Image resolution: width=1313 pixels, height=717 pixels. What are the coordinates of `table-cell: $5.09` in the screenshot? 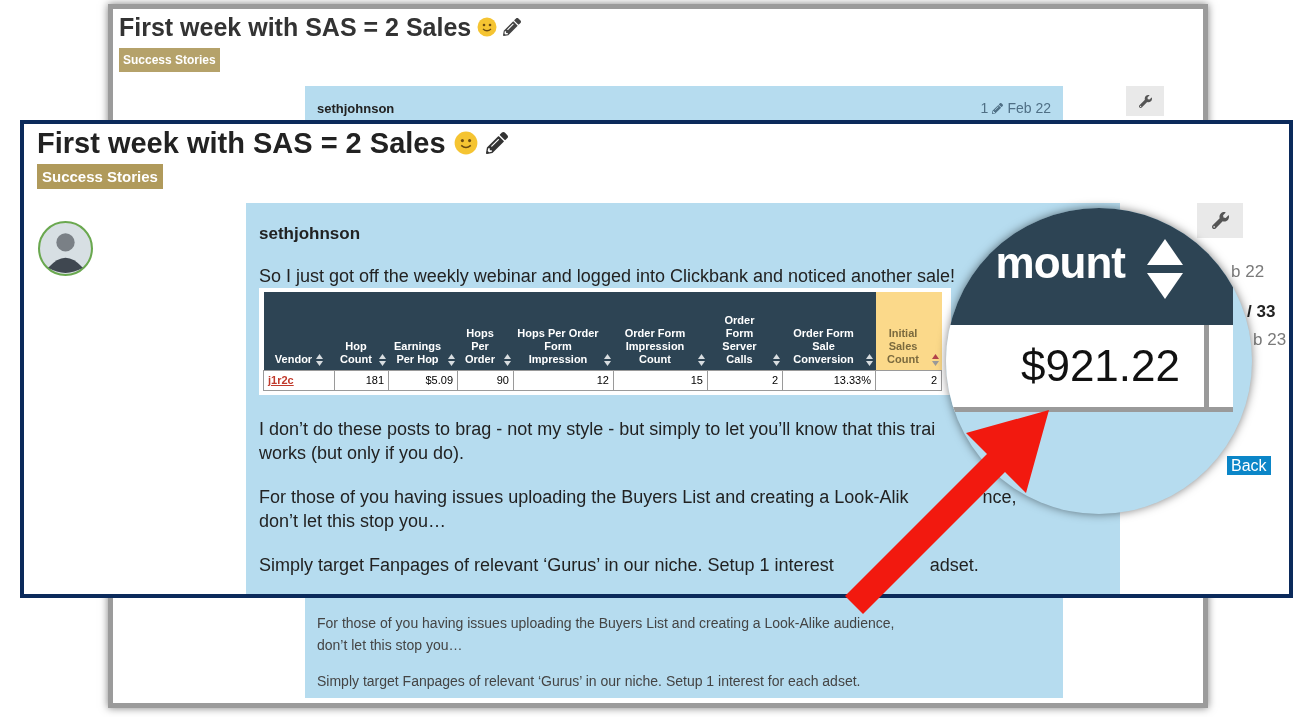 It's located at (423, 380).